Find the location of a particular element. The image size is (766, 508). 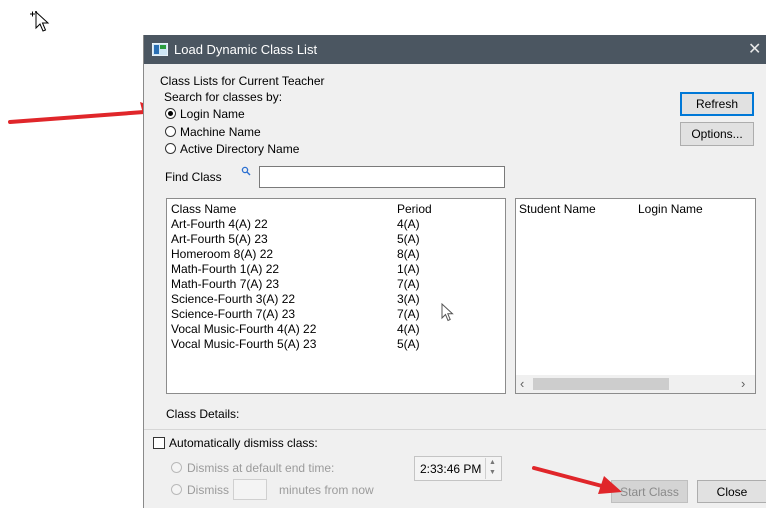

class-row: Science-Fourth 7(A) 23 7(A) is located at coordinates (295, 314).